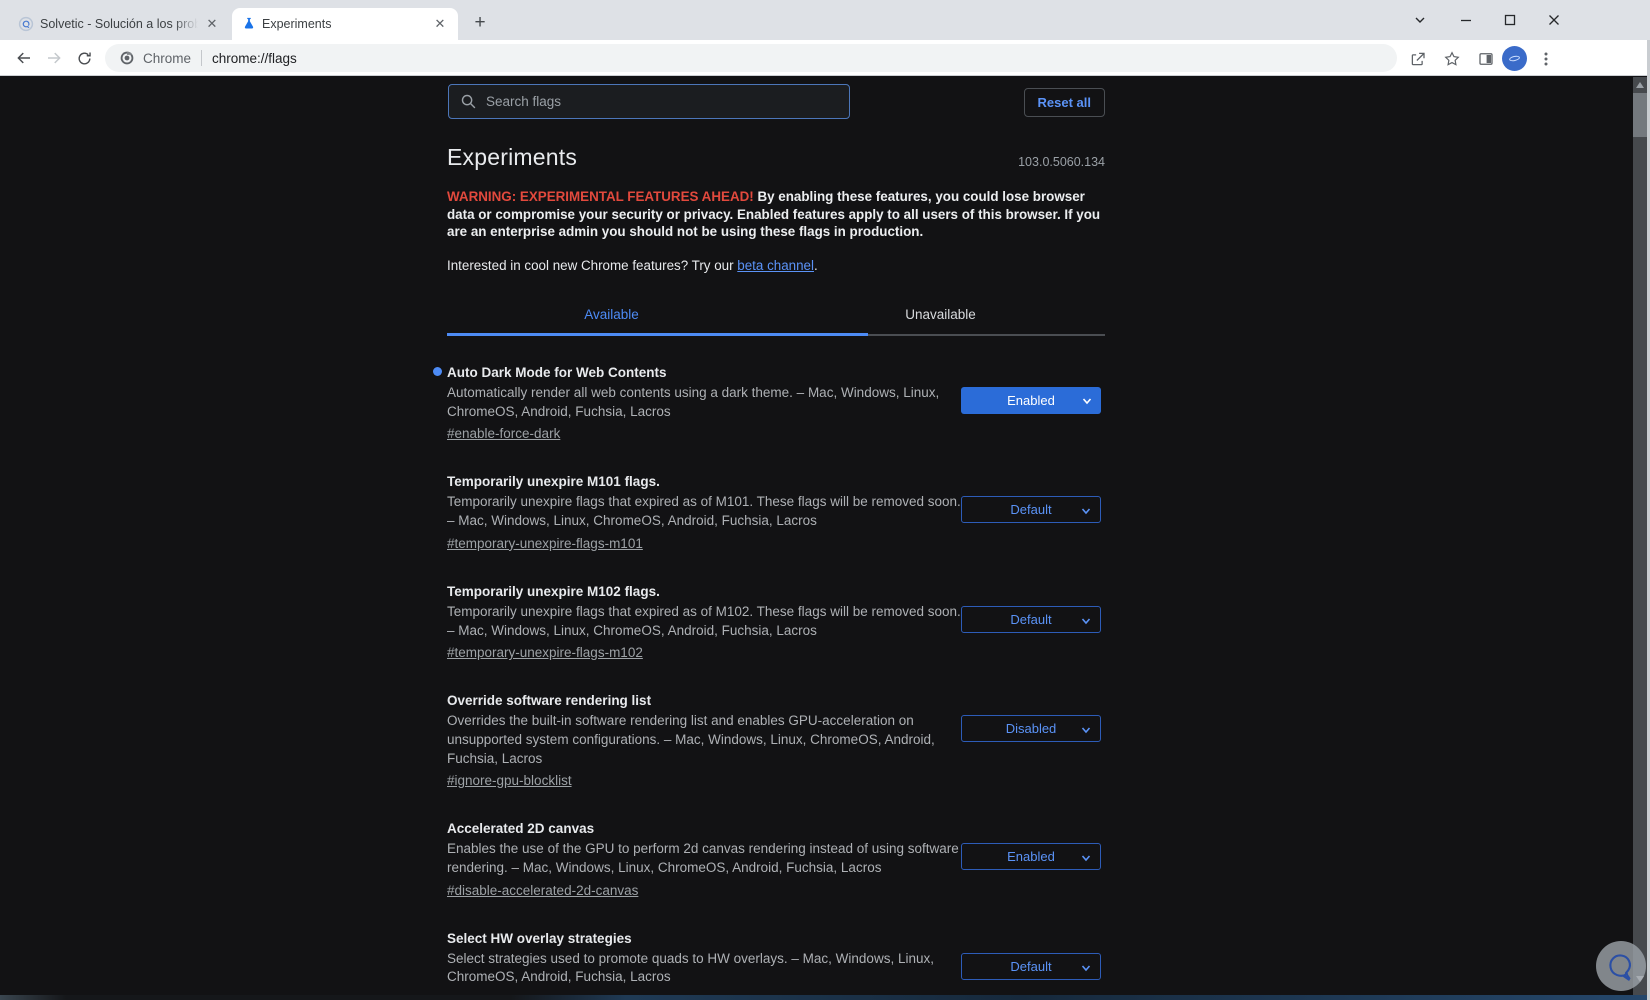 The height and width of the screenshot is (1000, 1650). I want to click on flag-permalink: #temporary-unexpire-flags-m101, so click(545, 543).